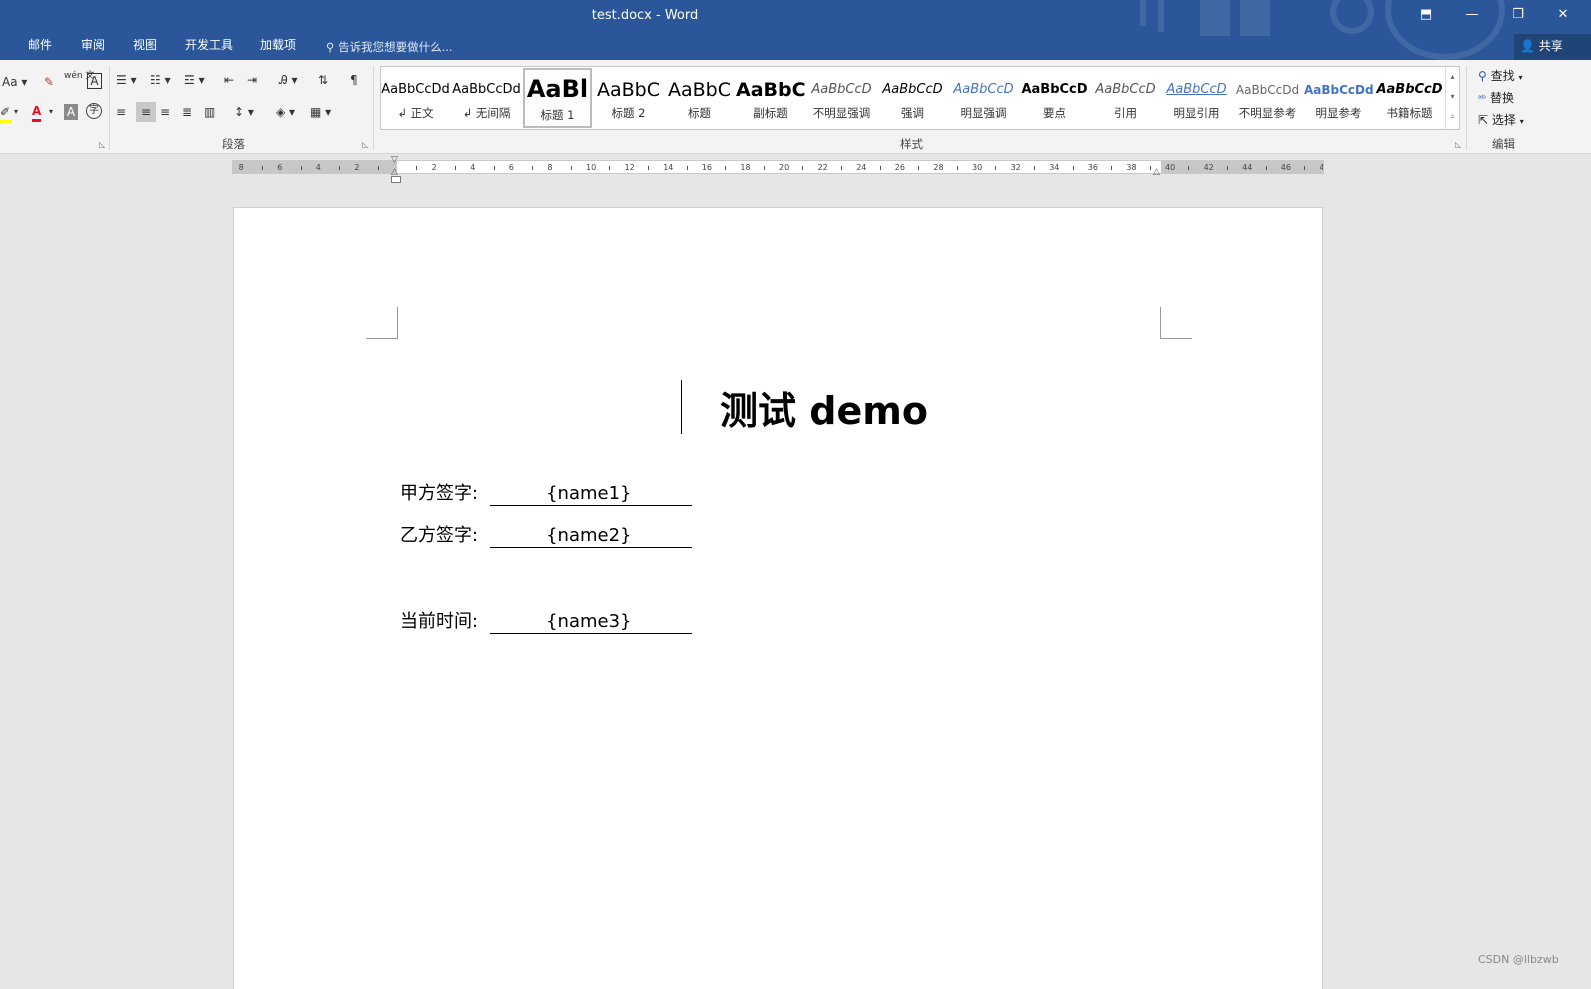  What do you see at coordinates (285, 112) in the screenshot?
I see `shading-icon: ◈ ▾` at bounding box center [285, 112].